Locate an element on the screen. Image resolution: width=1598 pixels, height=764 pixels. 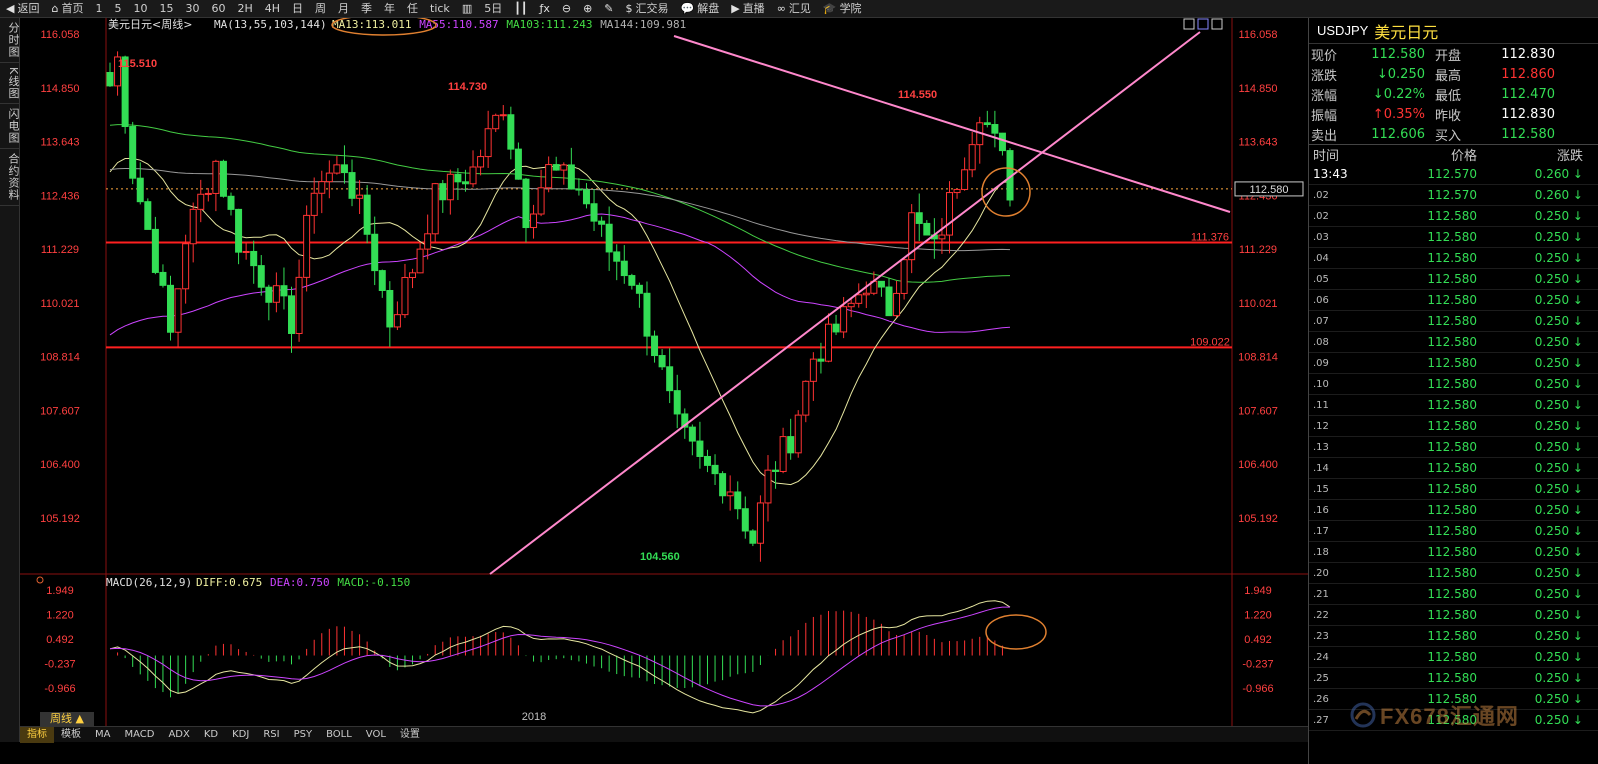
graduation-cap-button: 🎓 学院 is located at coordinates (842, 9).